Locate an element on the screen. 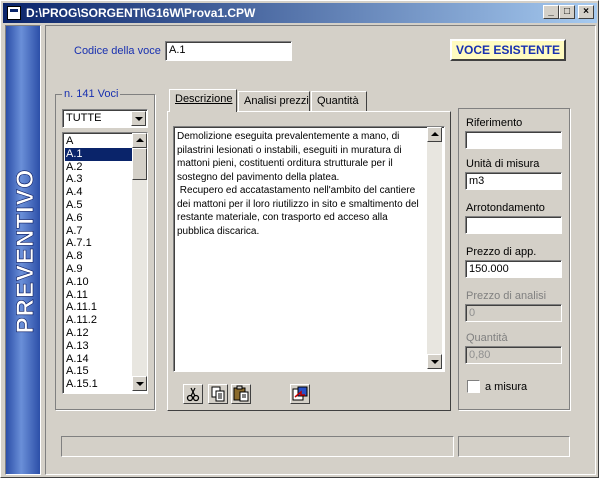 This screenshot has height=478, width=599. tab-analisi-prezzi: Analisi prezzi is located at coordinates (274, 101).